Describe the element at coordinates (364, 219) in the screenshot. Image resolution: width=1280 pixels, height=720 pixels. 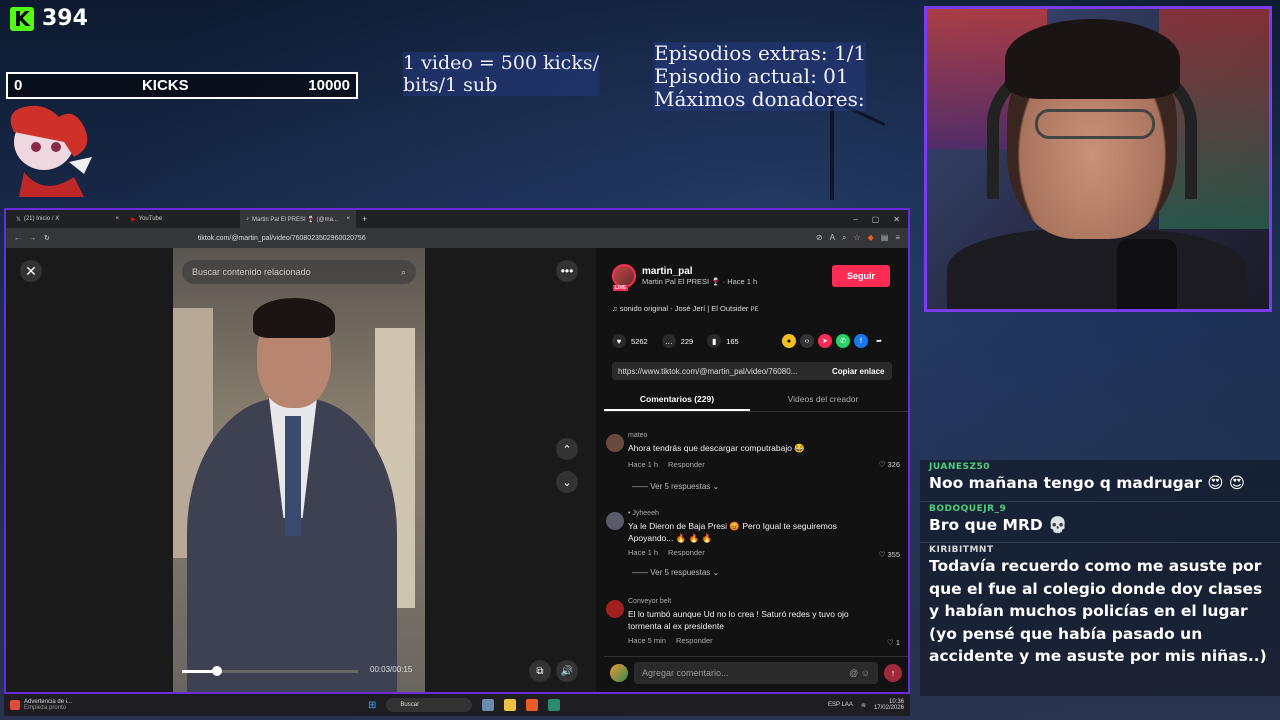
I see `new-tab-button: +` at that location.